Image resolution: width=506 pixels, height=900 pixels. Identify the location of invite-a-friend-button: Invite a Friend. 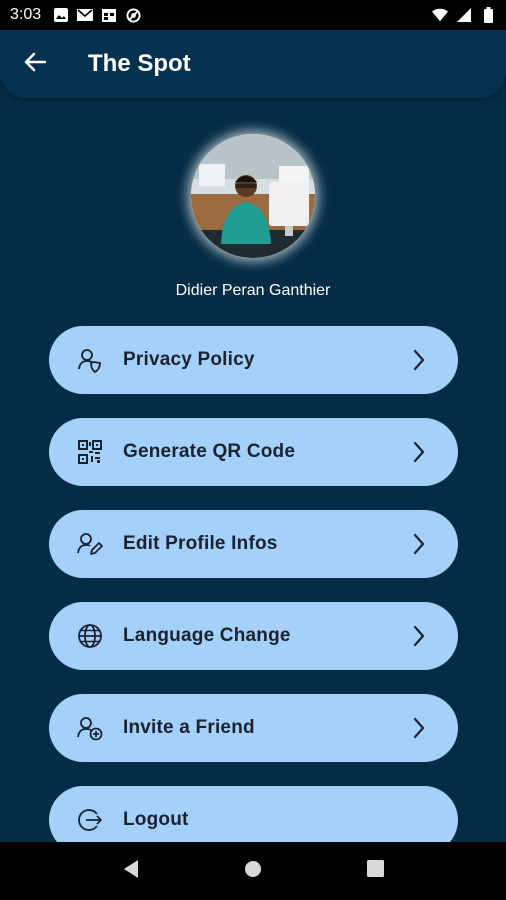
(253, 728).